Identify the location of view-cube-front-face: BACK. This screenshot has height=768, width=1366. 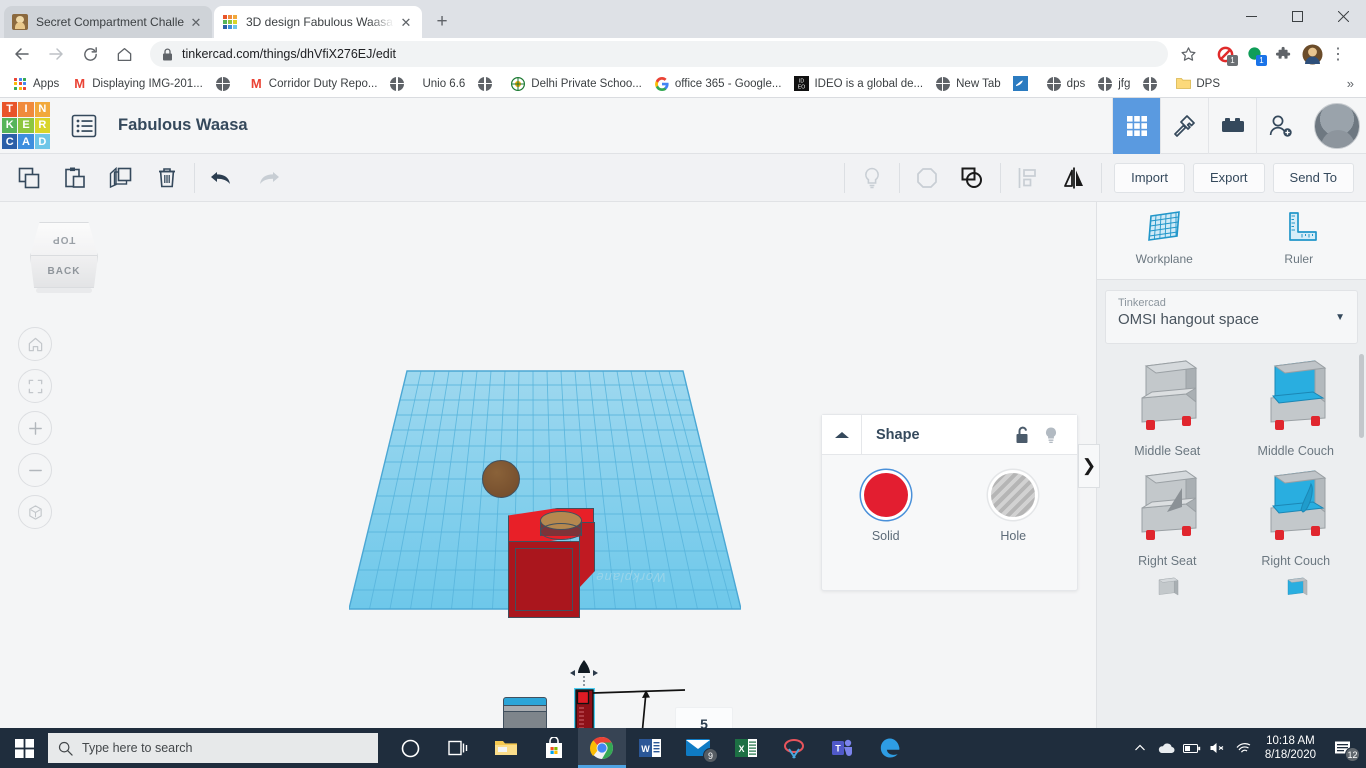
(64, 272).